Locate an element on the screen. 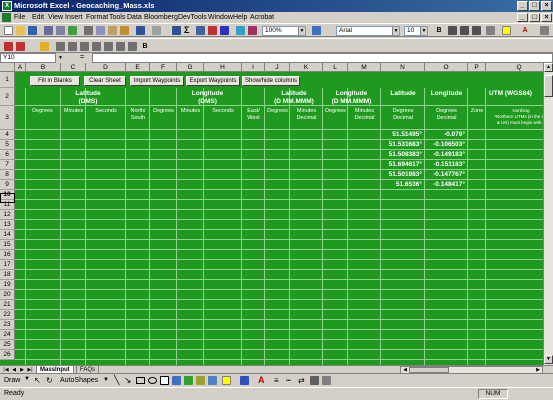  undo-icon is located at coordinates (140, 30).